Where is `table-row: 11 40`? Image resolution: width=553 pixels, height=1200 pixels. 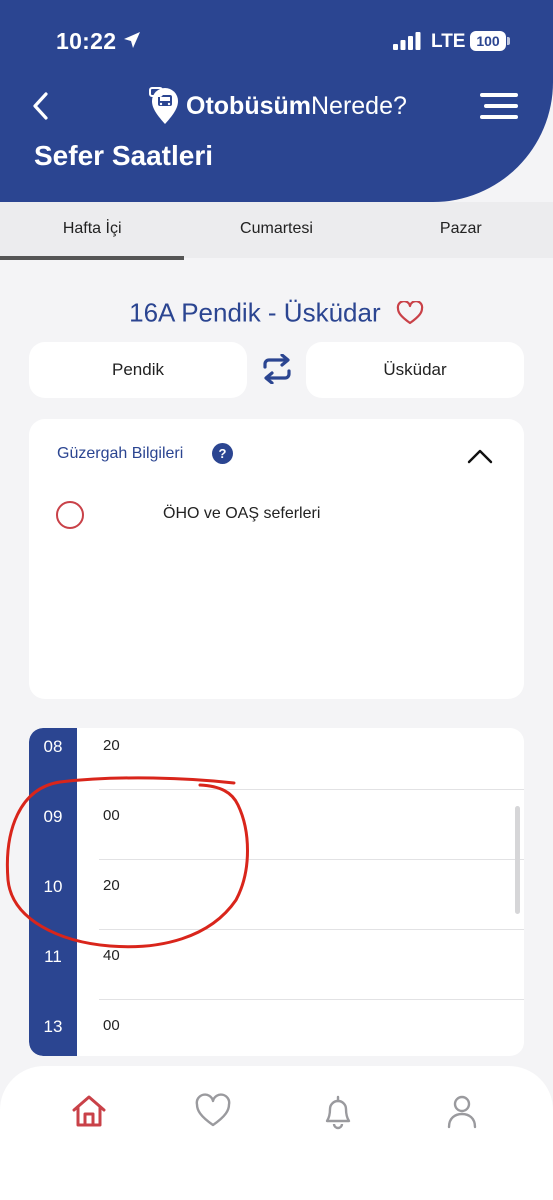
table-row: 11 40 is located at coordinates (276, 965).